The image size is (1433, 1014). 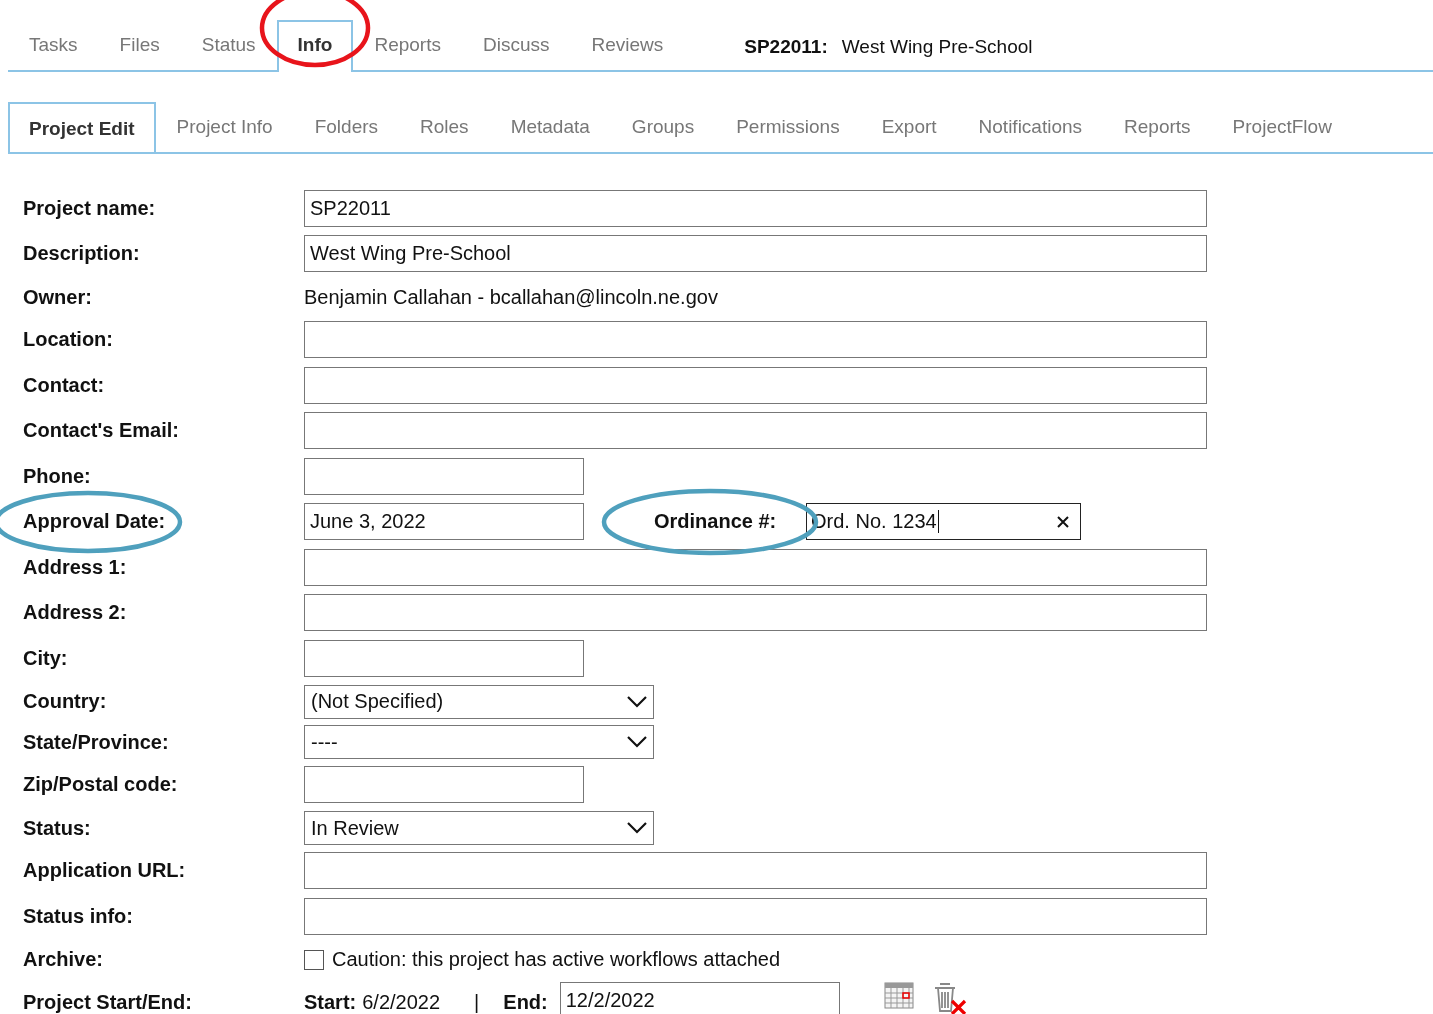 I want to click on field-label: Country:, so click(x=65, y=701).